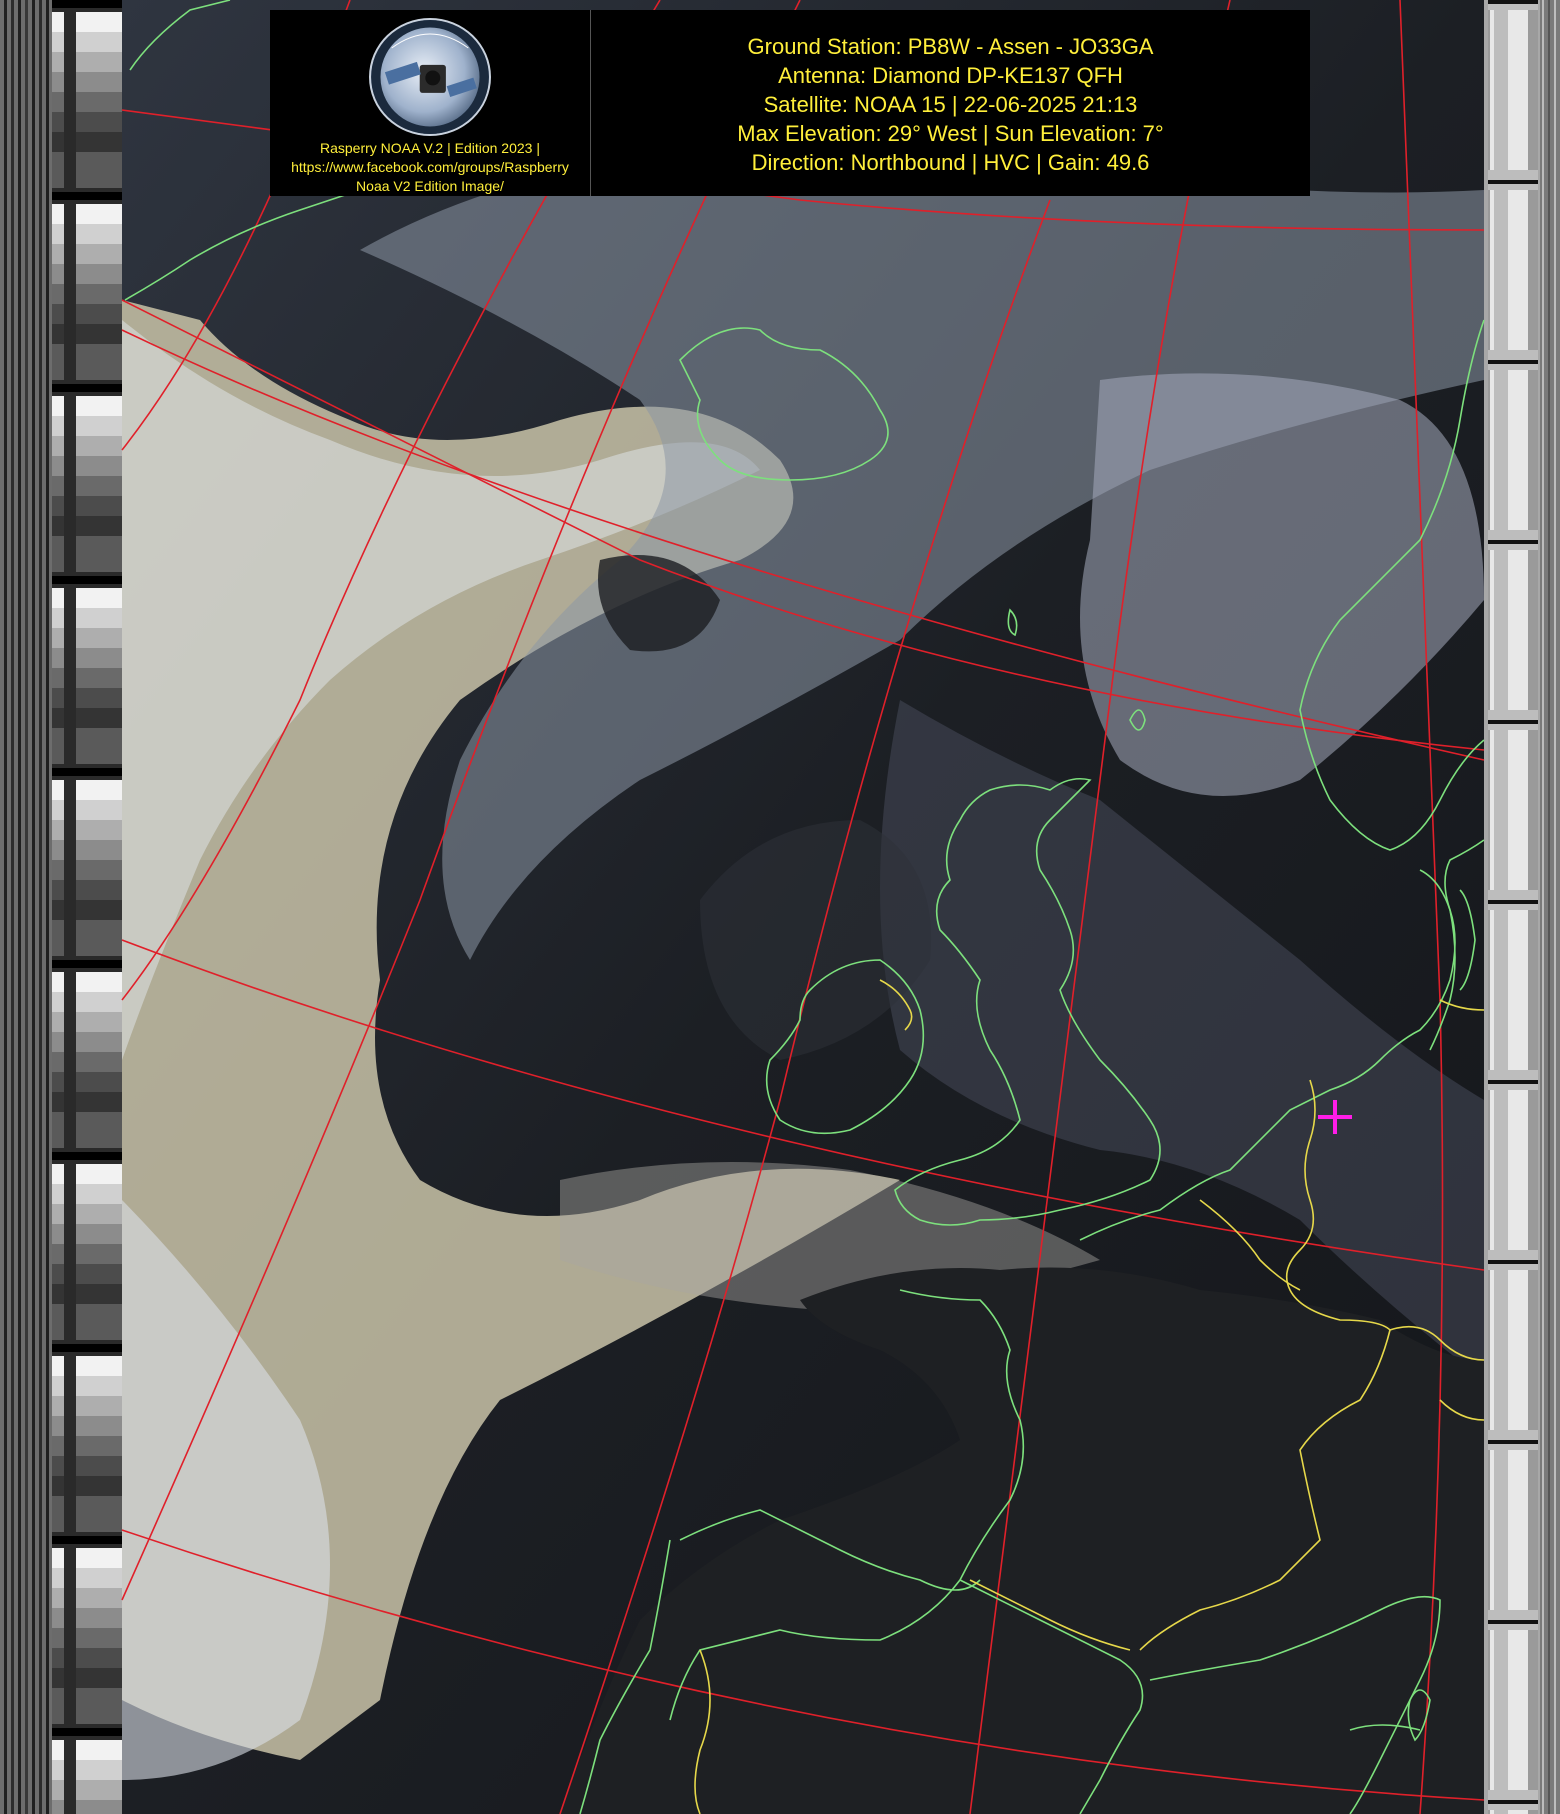  Describe the element at coordinates (87, 907) in the screenshot. I see `telemetry-wedge-left` at that location.